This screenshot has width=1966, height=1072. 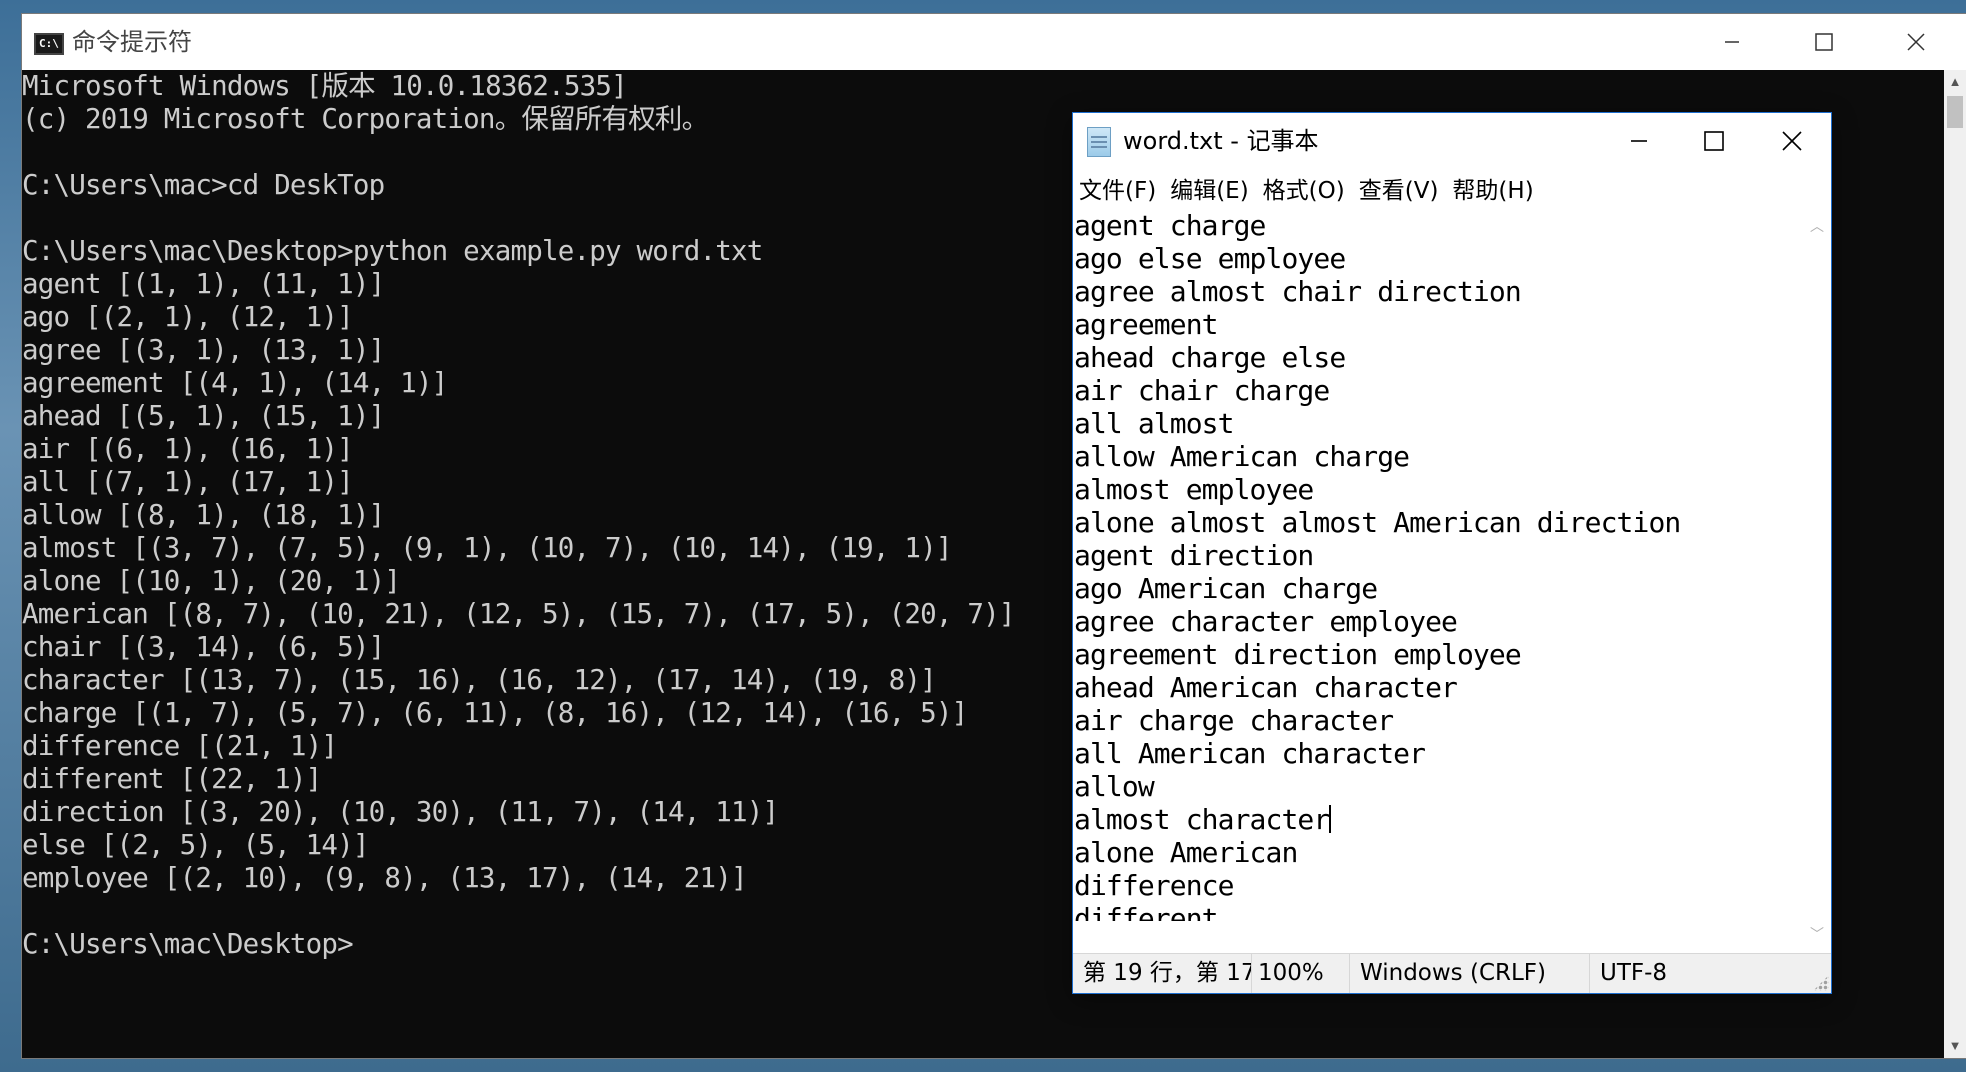 I want to click on text-line-content: all American character, so click(x=1250, y=753).